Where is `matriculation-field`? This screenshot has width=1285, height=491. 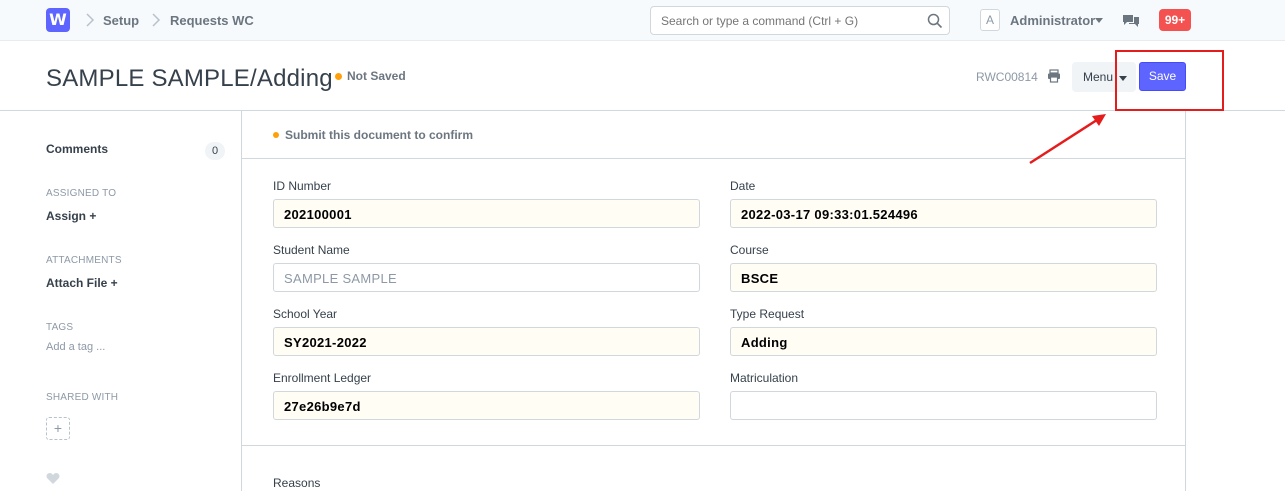
matriculation-field is located at coordinates (943, 405).